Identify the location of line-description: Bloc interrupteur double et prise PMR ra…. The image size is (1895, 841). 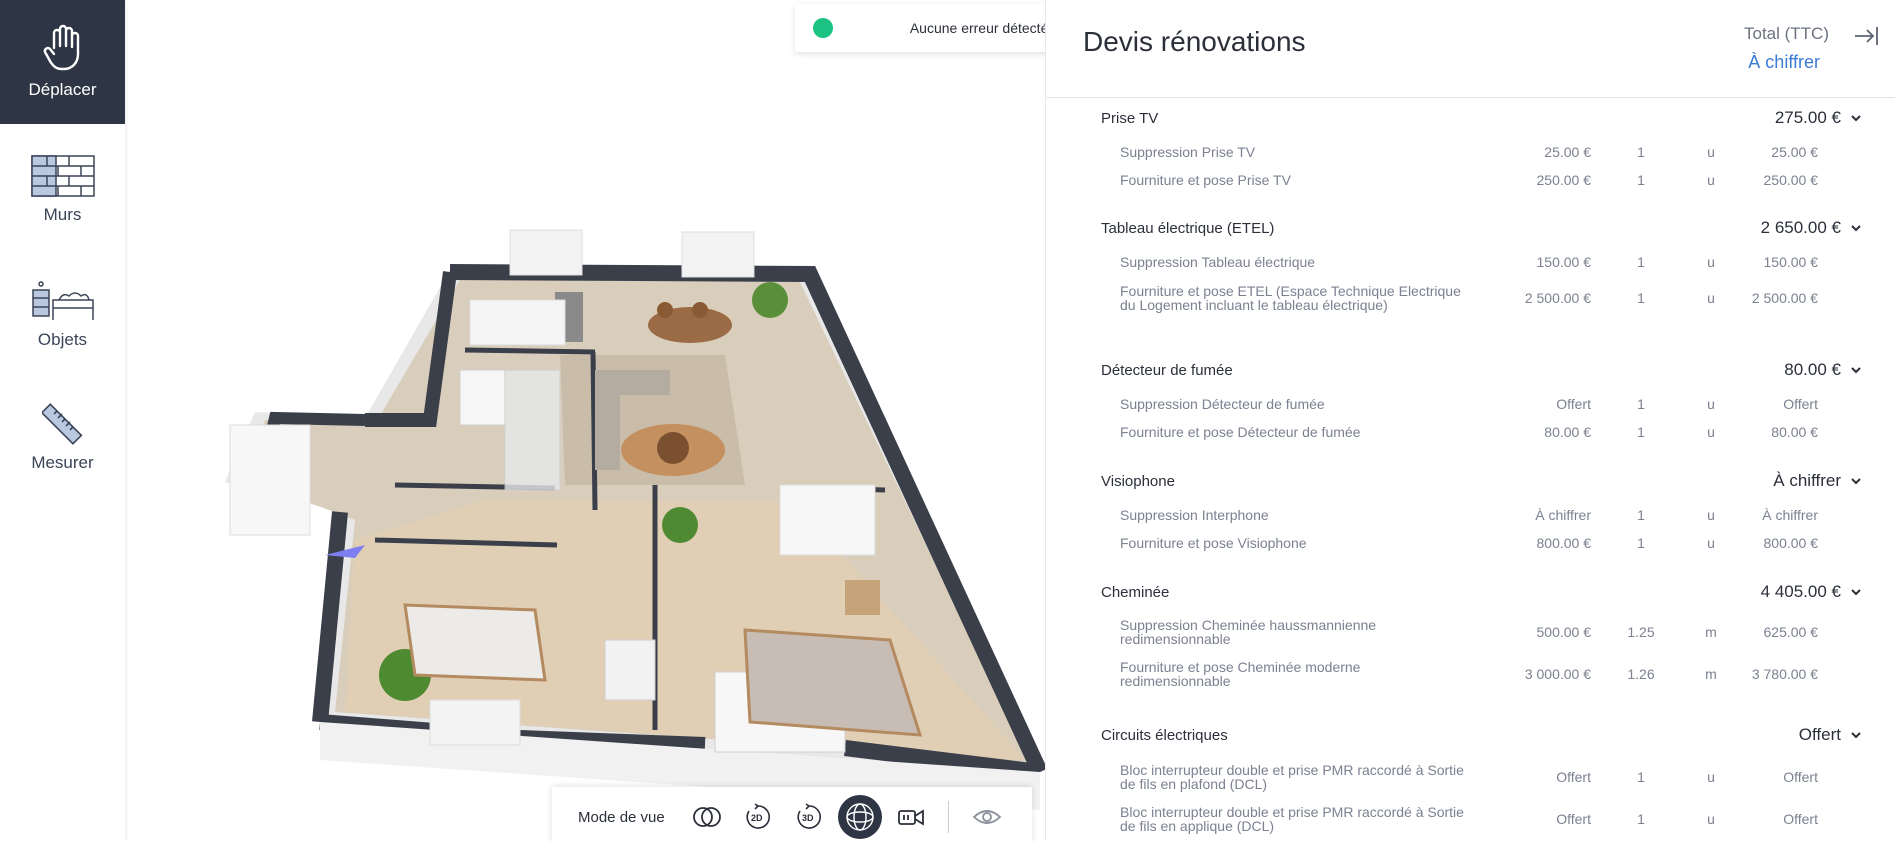
(1292, 819).